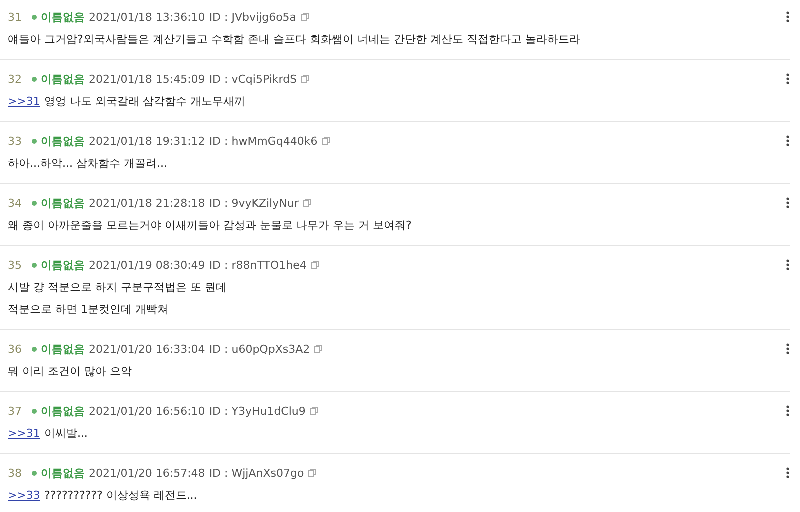 The width and height of the screenshot is (800, 512). I want to click on post-id: ID : JVbvijg6o5a, so click(253, 17).